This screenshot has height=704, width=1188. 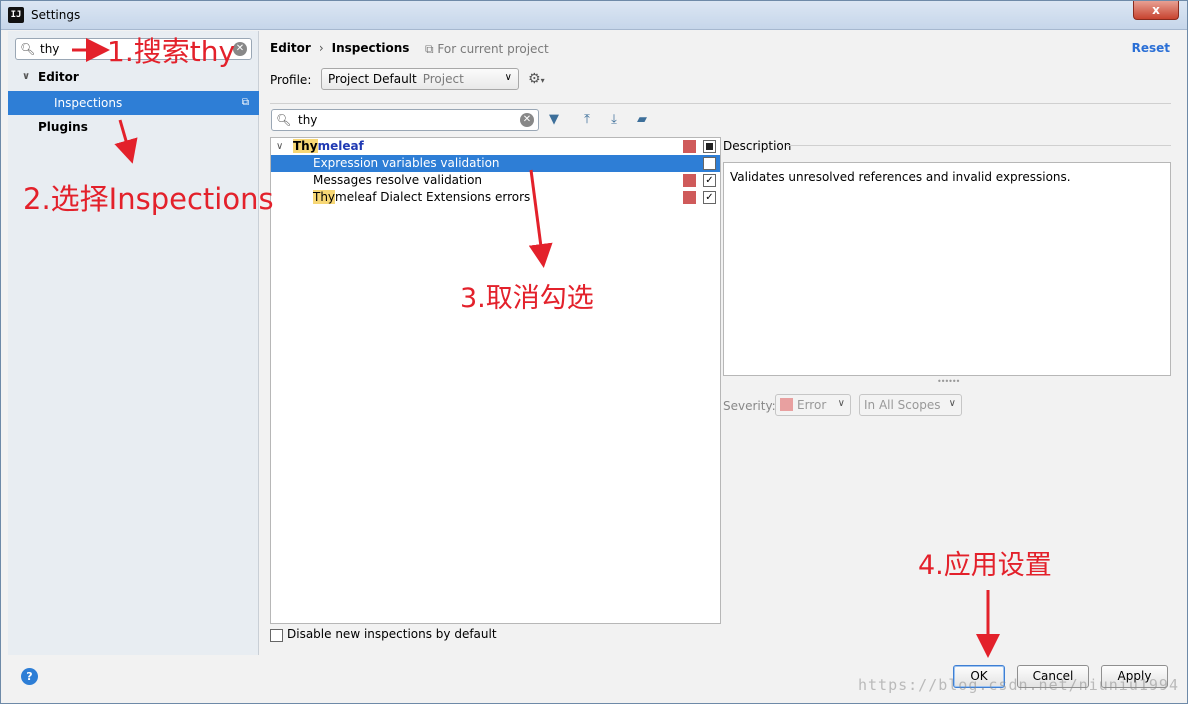 What do you see at coordinates (614, 121) in the screenshot?
I see `collapse-all-icon: ⤓` at bounding box center [614, 121].